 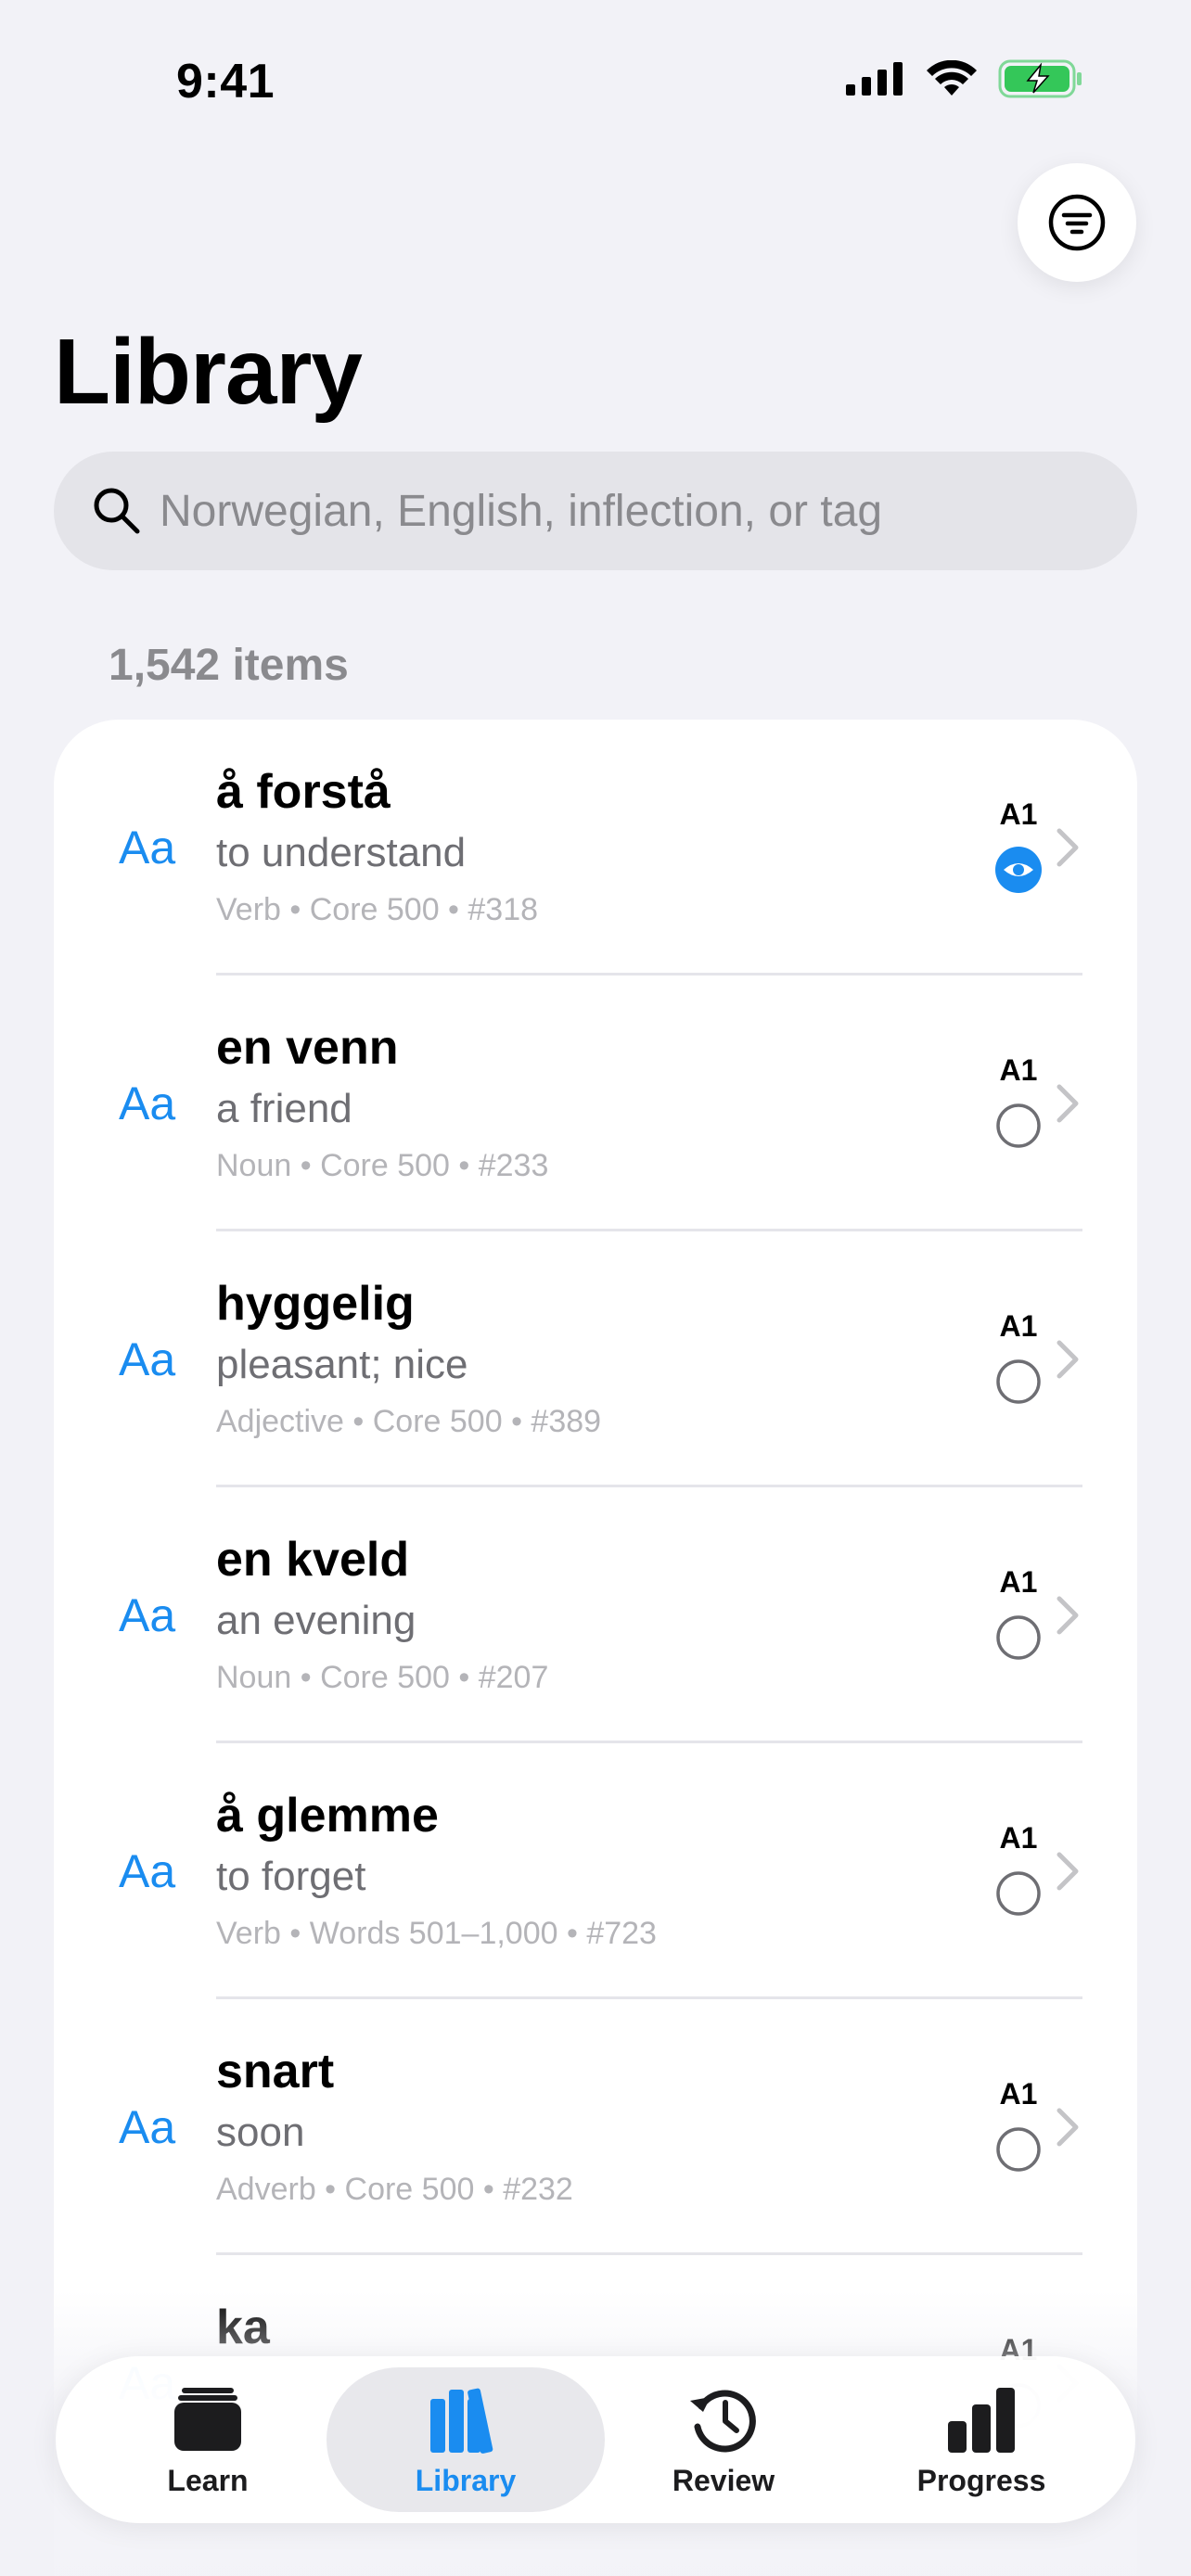 What do you see at coordinates (462, 2421) in the screenshot?
I see `books-icon` at bounding box center [462, 2421].